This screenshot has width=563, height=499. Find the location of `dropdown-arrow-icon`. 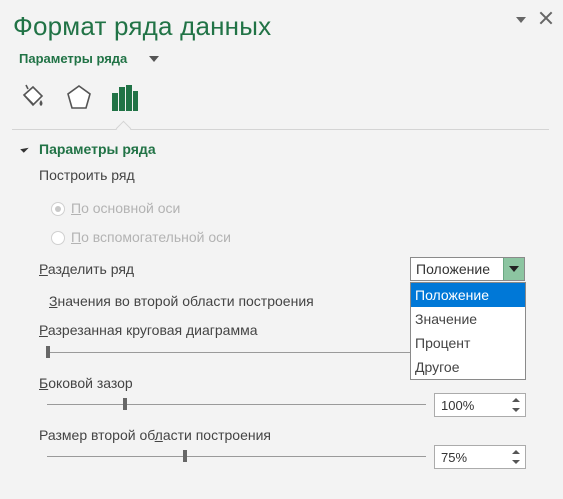

dropdown-arrow-icon is located at coordinates (513, 269).